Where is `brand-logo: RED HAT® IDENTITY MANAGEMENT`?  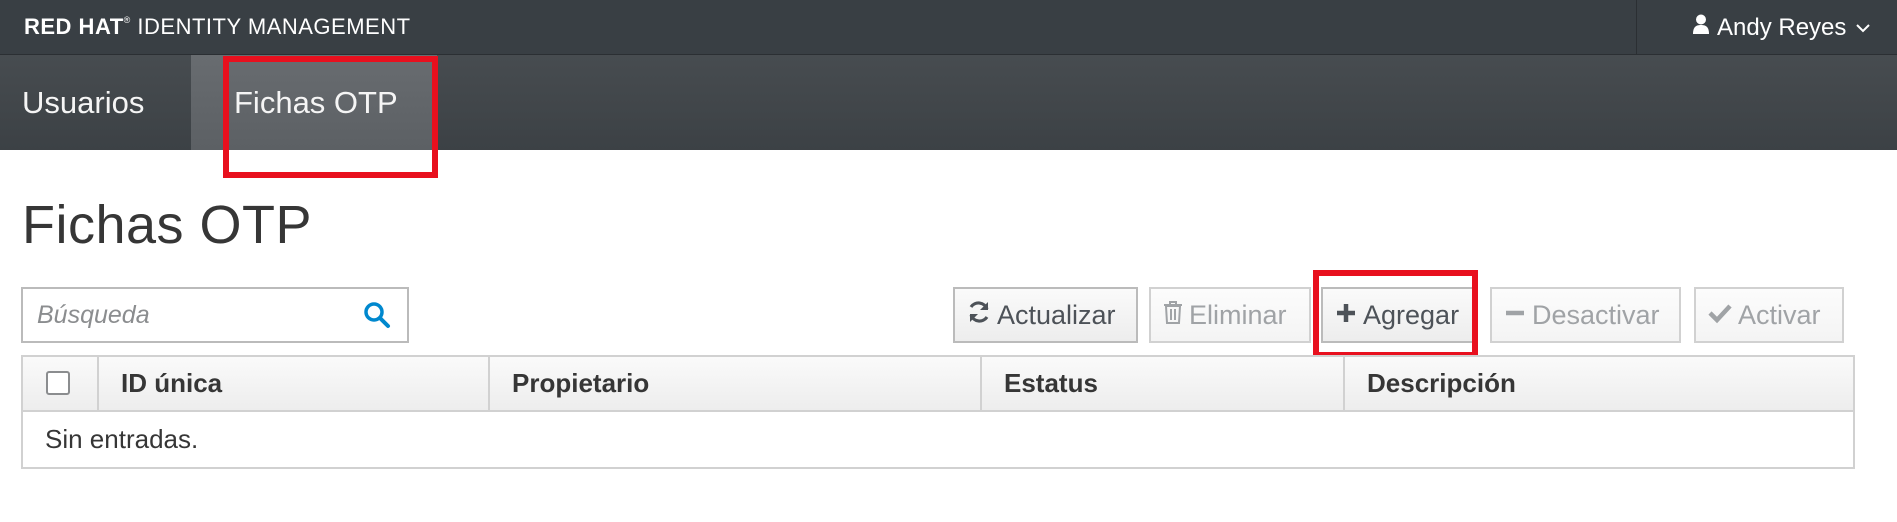 brand-logo: RED HAT® IDENTITY MANAGEMENT is located at coordinates (217, 27).